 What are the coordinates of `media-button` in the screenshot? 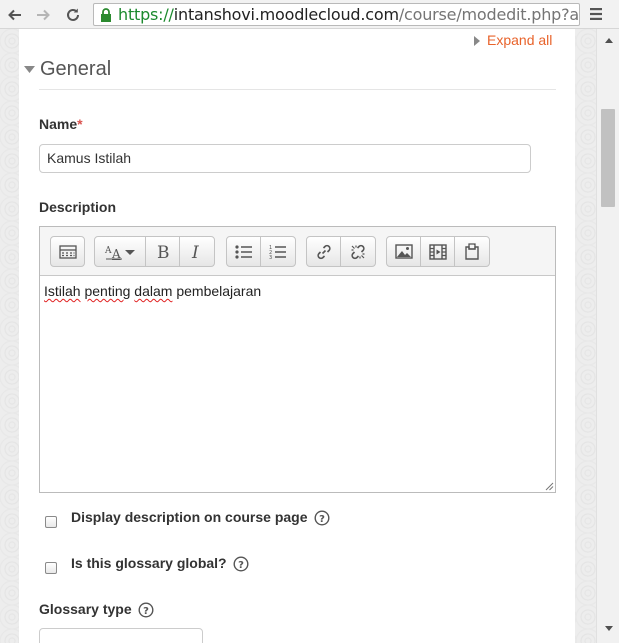 It's located at (438, 251).